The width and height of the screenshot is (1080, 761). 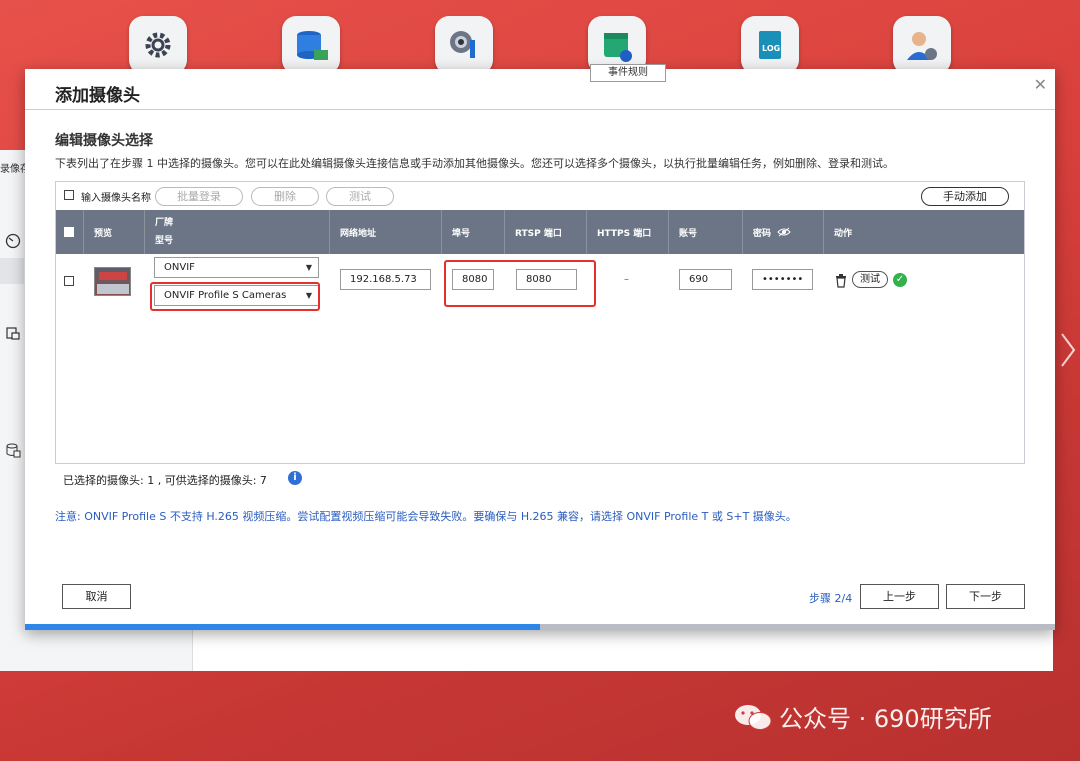 I want to click on background-sidebar-selected, so click(x=12, y=271).